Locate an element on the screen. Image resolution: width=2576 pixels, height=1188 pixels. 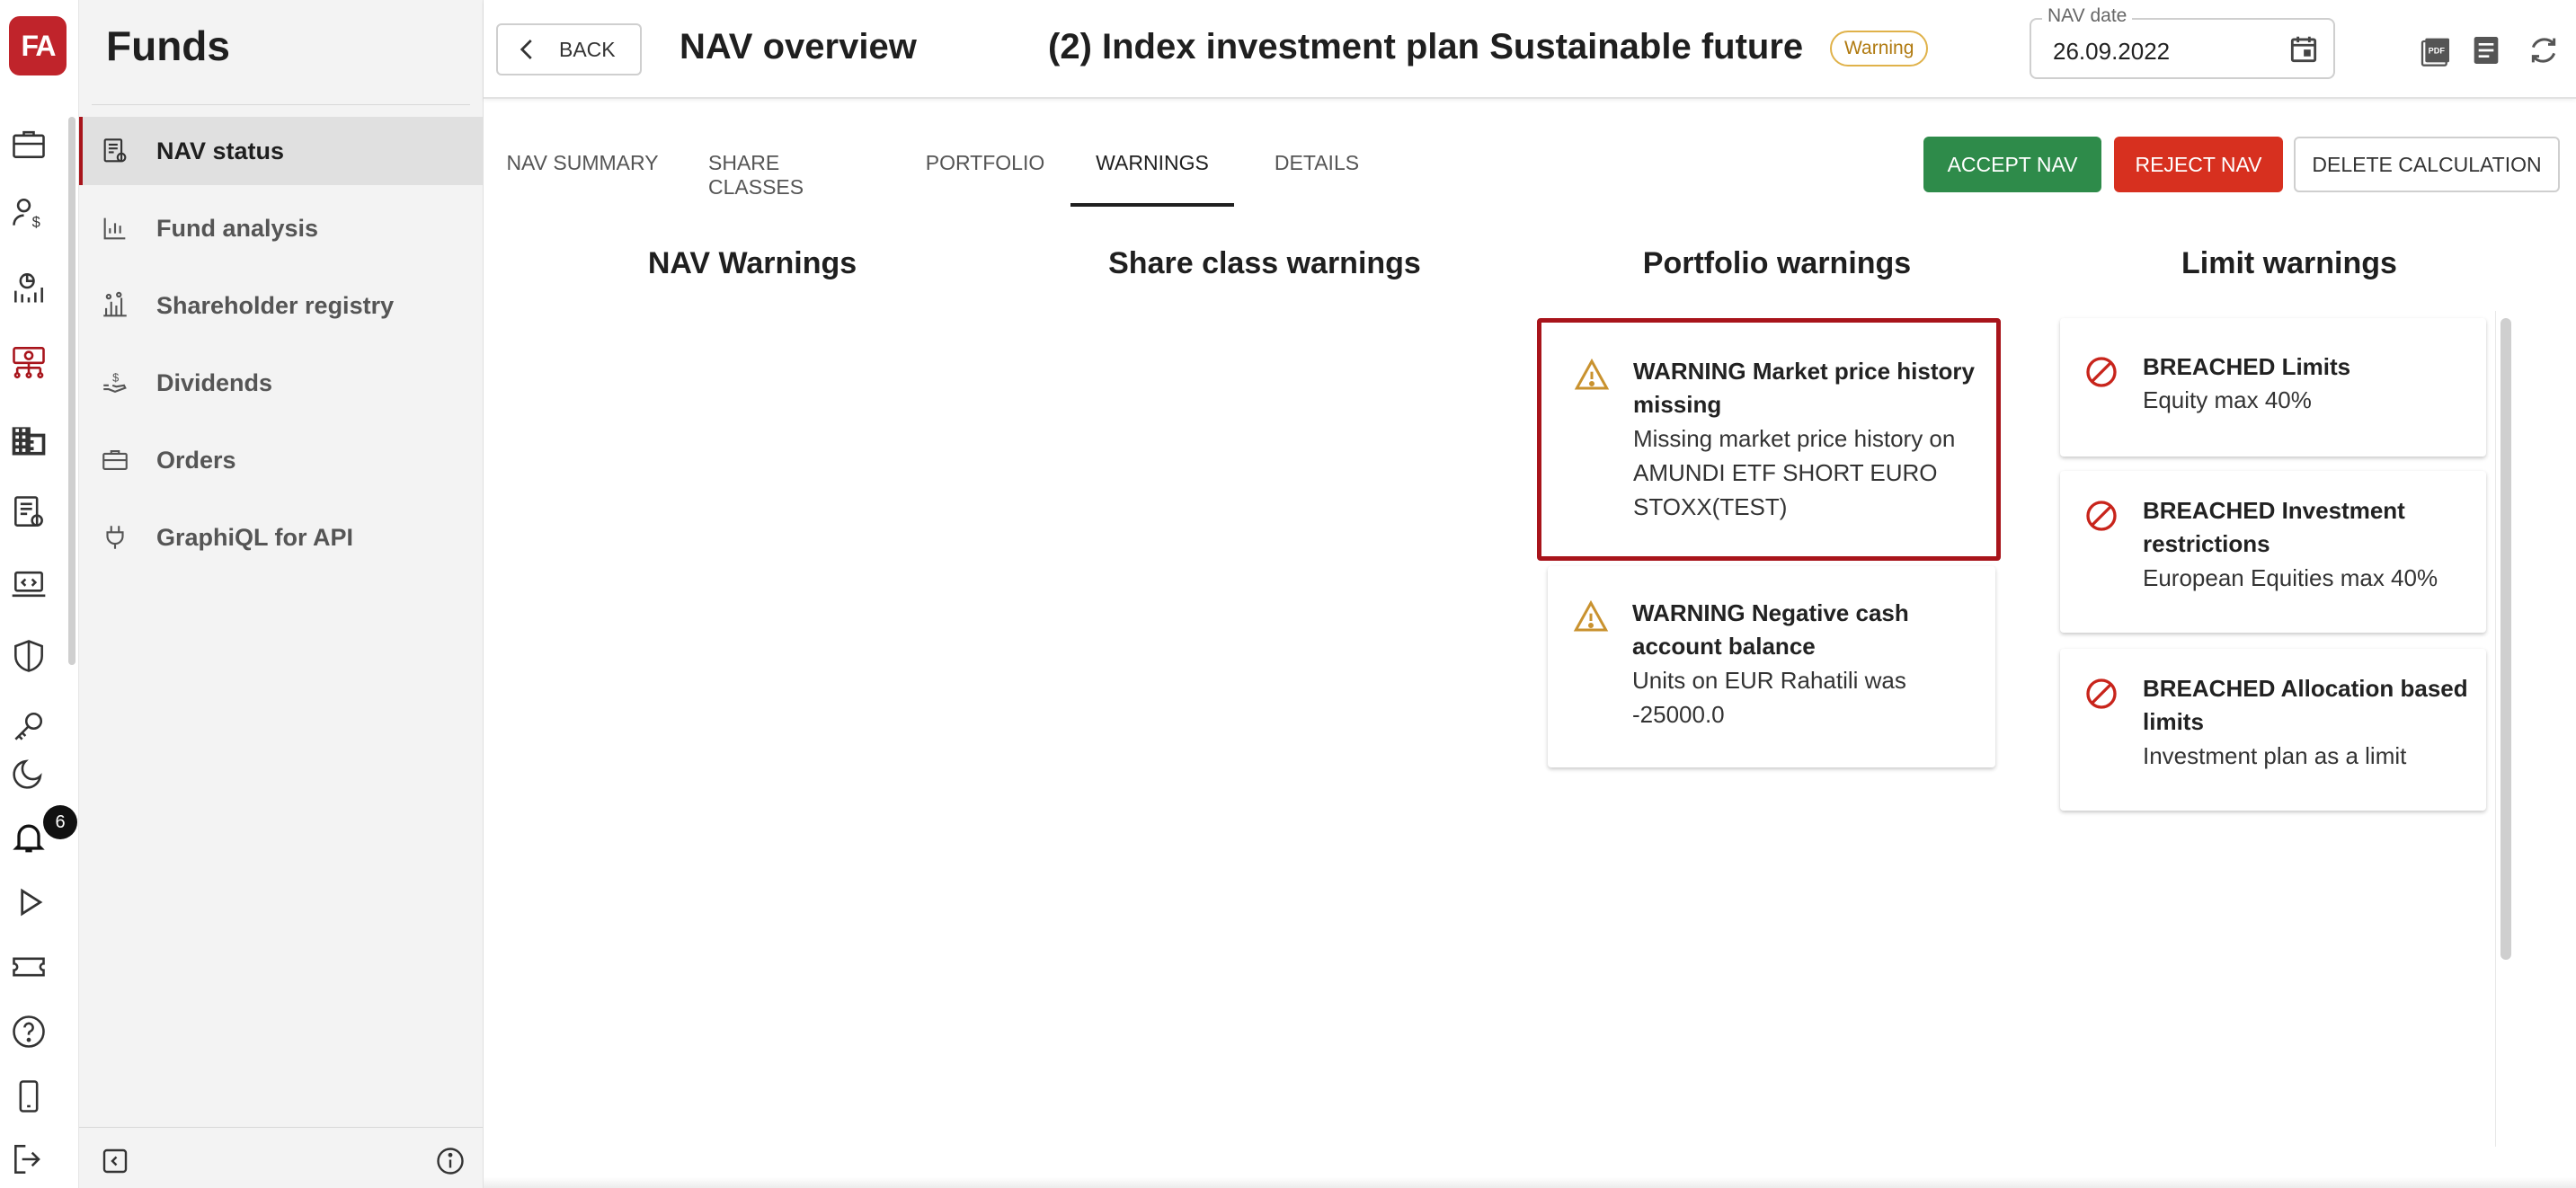
sidebar-item-label: Orders is located at coordinates (196, 460).